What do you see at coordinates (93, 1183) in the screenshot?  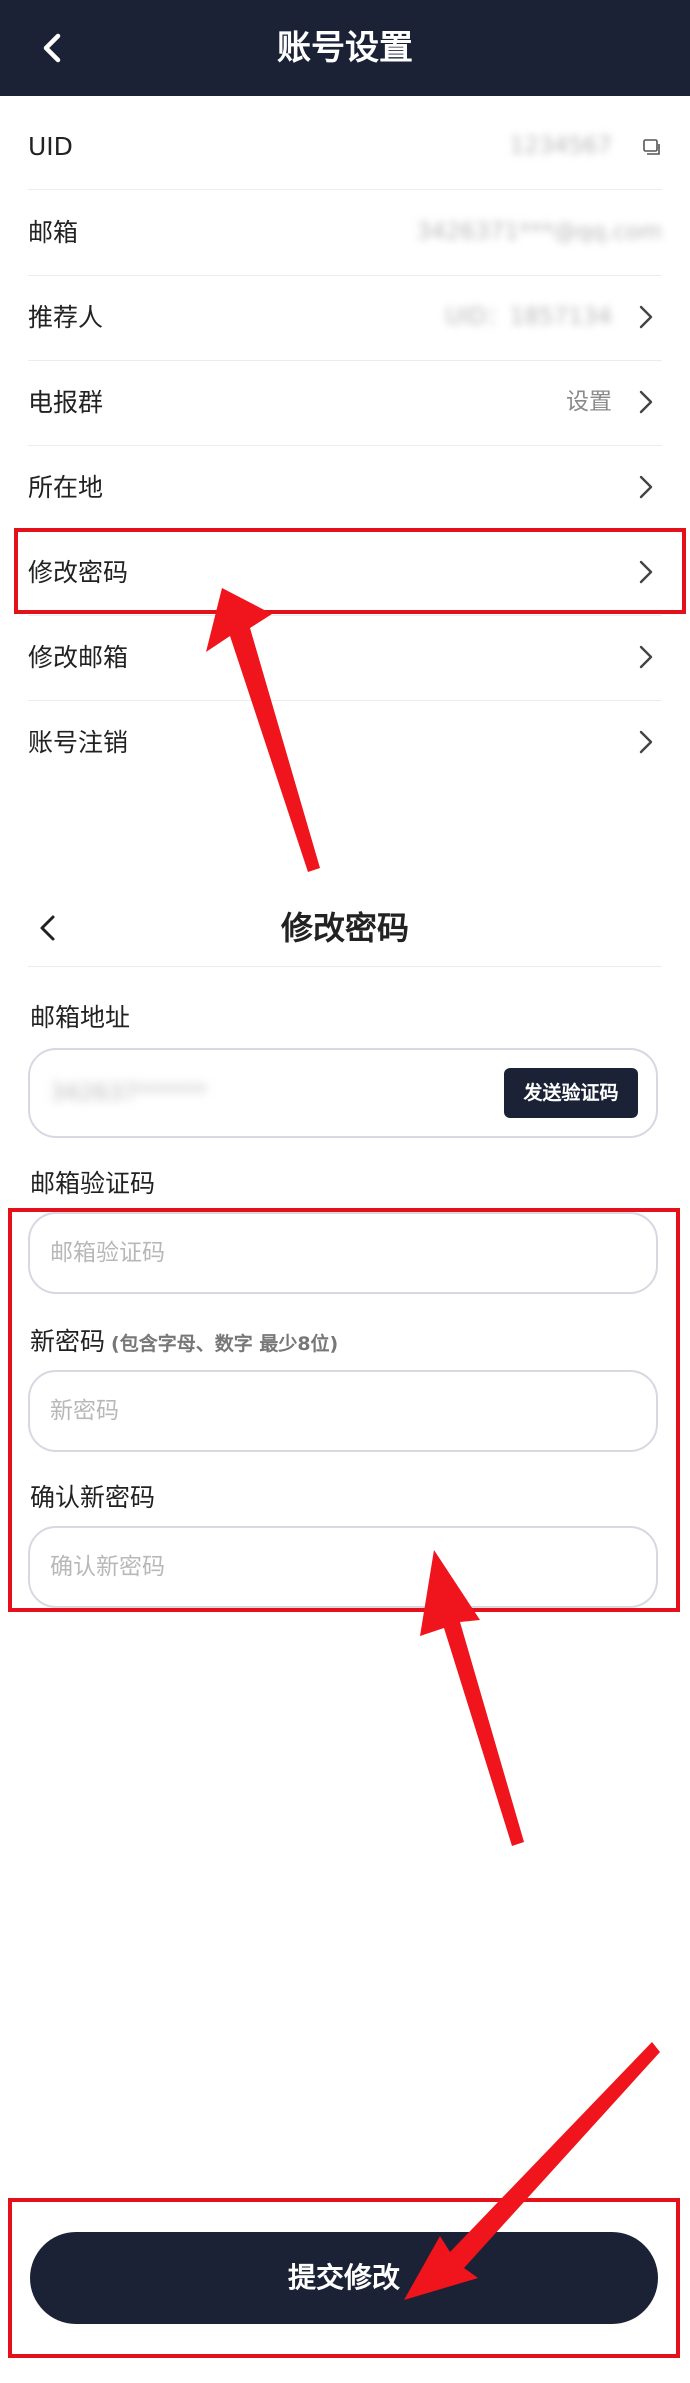 I see `email-code-label: 邮箱验证码` at bounding box center [93, 1183].